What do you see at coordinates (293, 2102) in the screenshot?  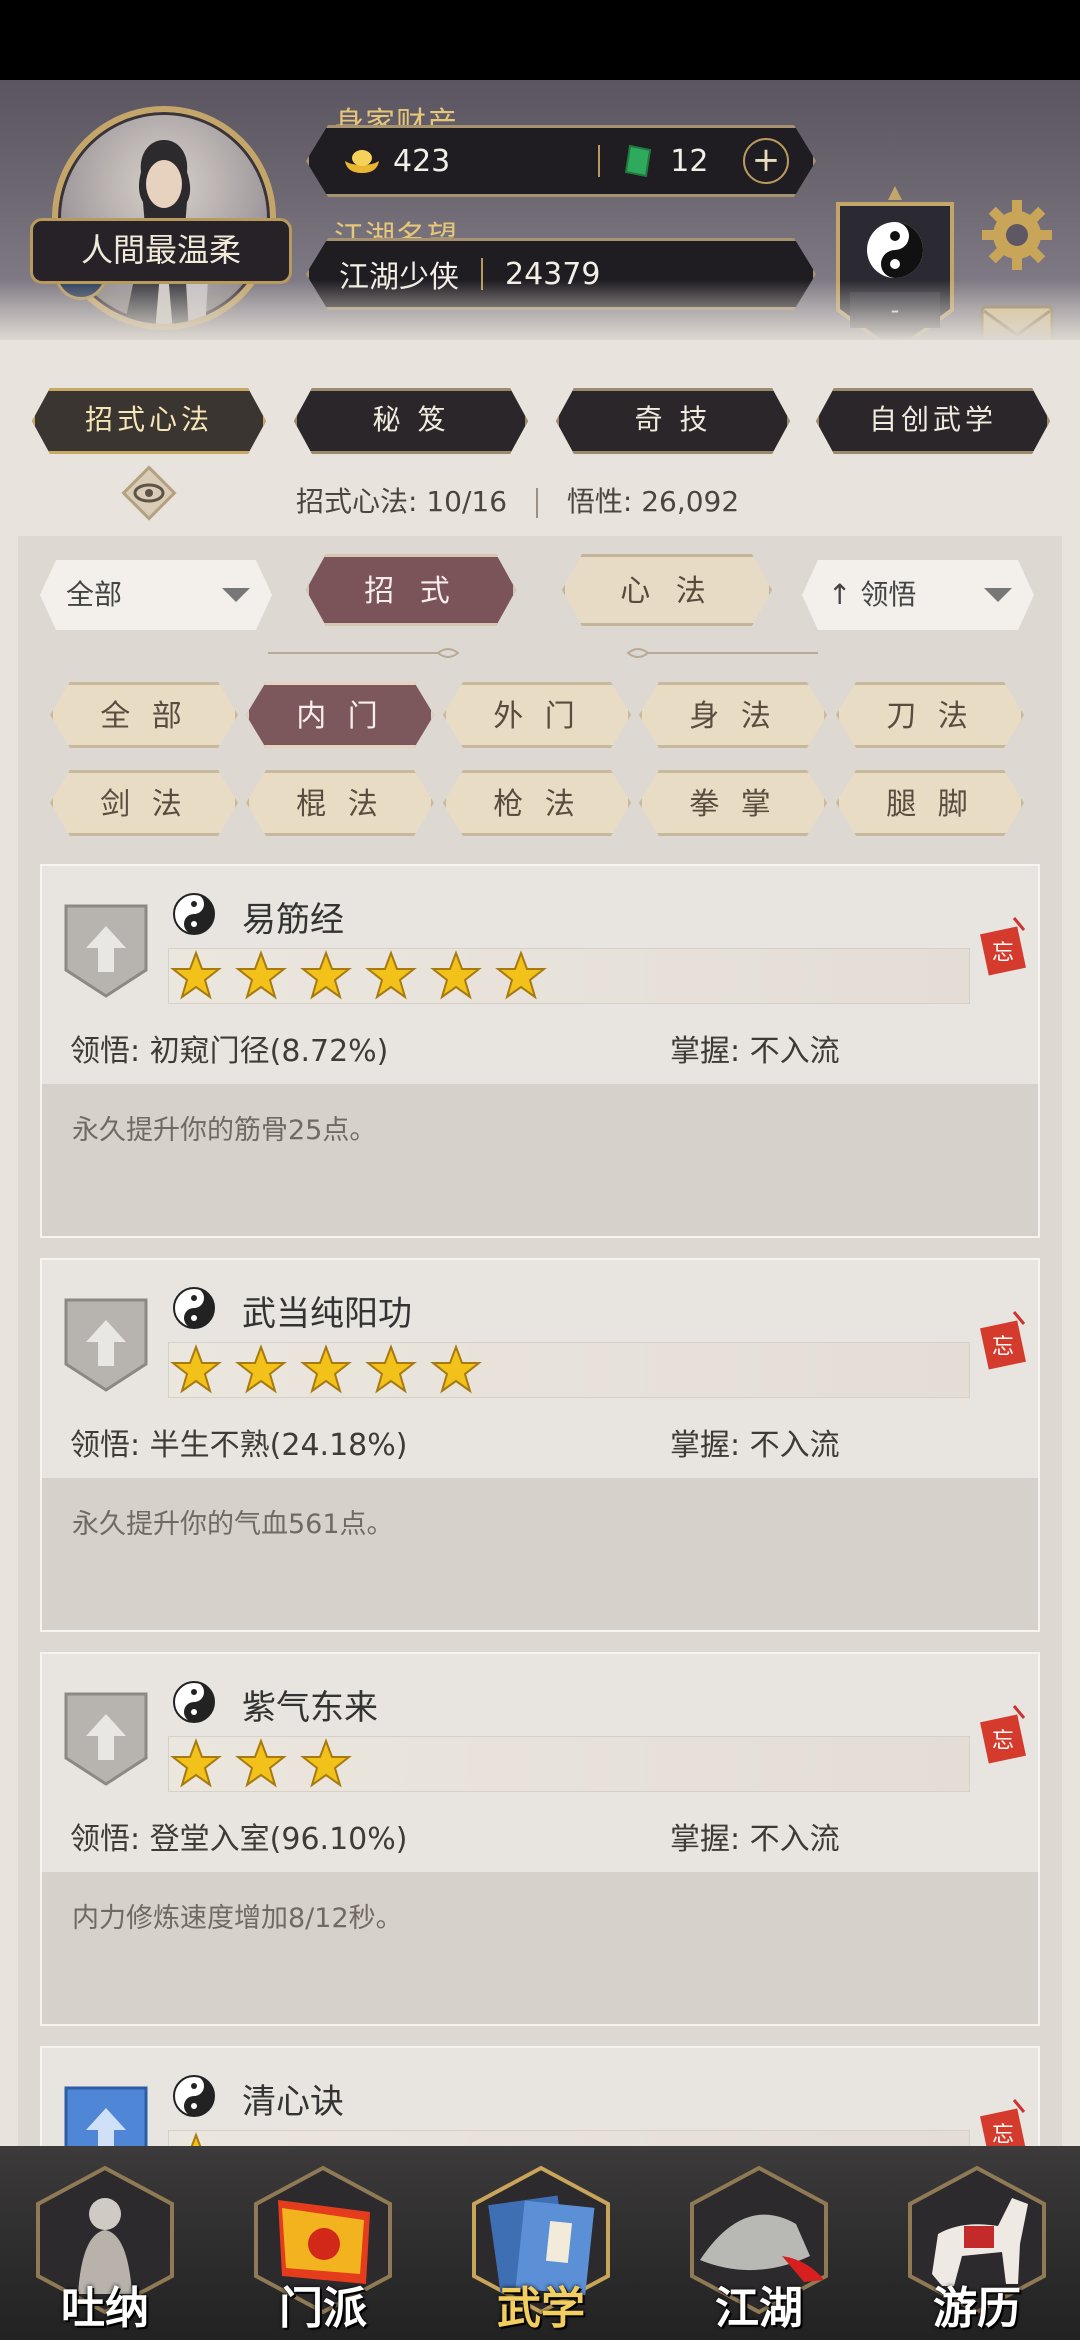 I see `skill-name: 清心诀` at bounding box center [293, 2102].